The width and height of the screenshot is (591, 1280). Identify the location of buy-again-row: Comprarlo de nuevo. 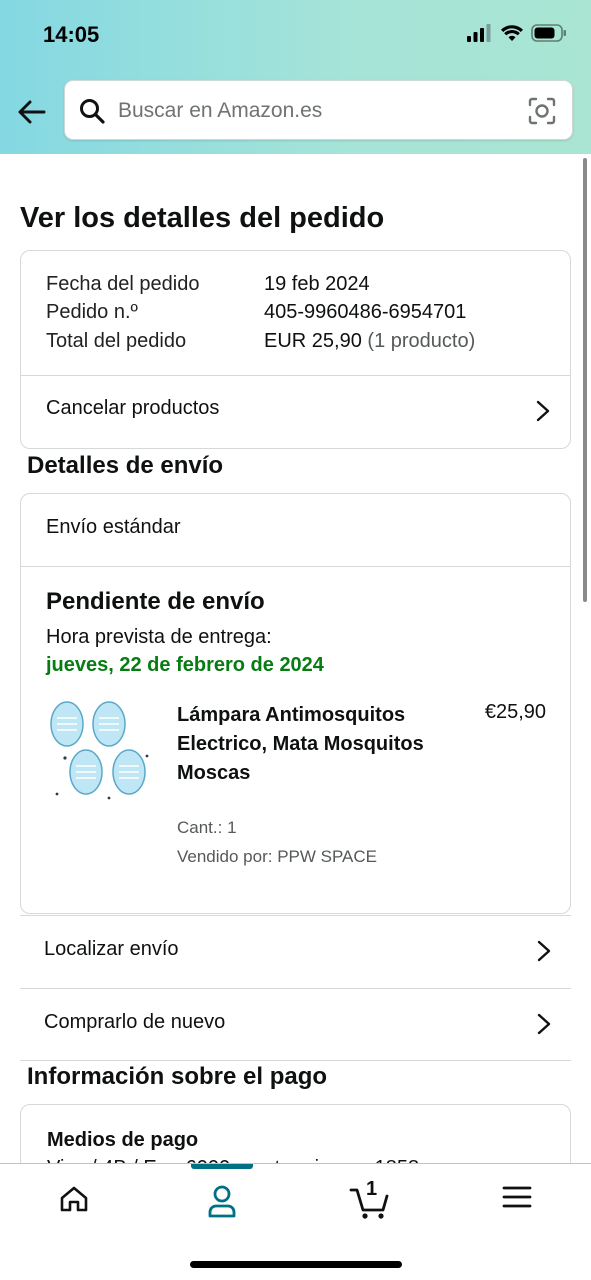
(295, 1024).